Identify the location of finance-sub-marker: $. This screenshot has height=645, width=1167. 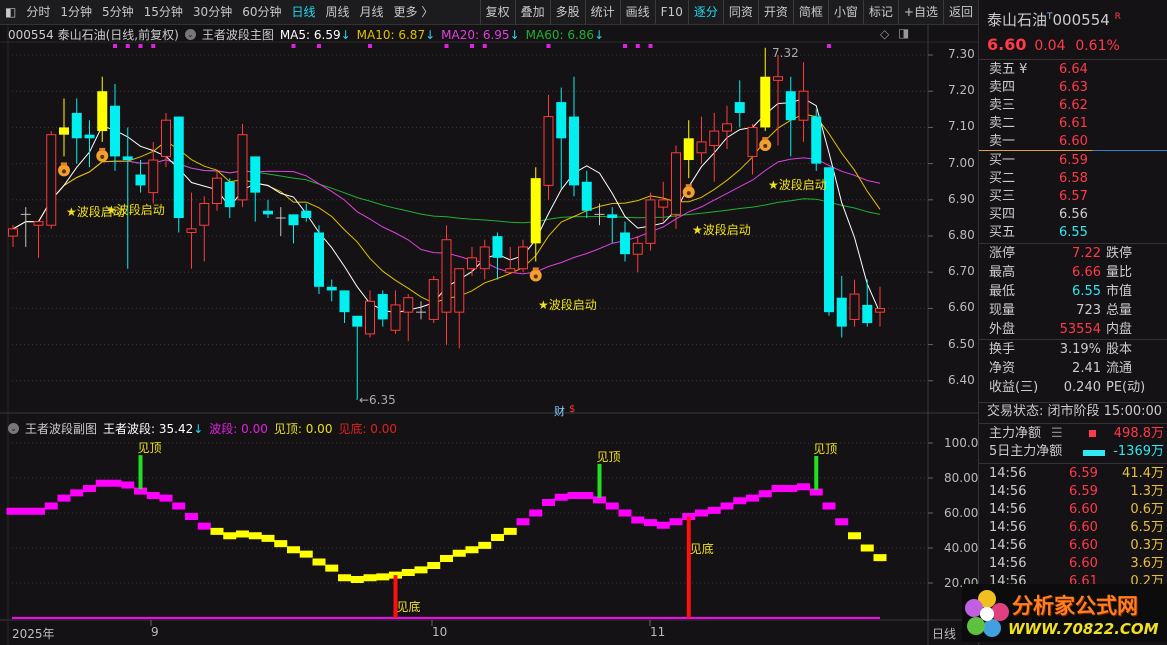
(572, 409).